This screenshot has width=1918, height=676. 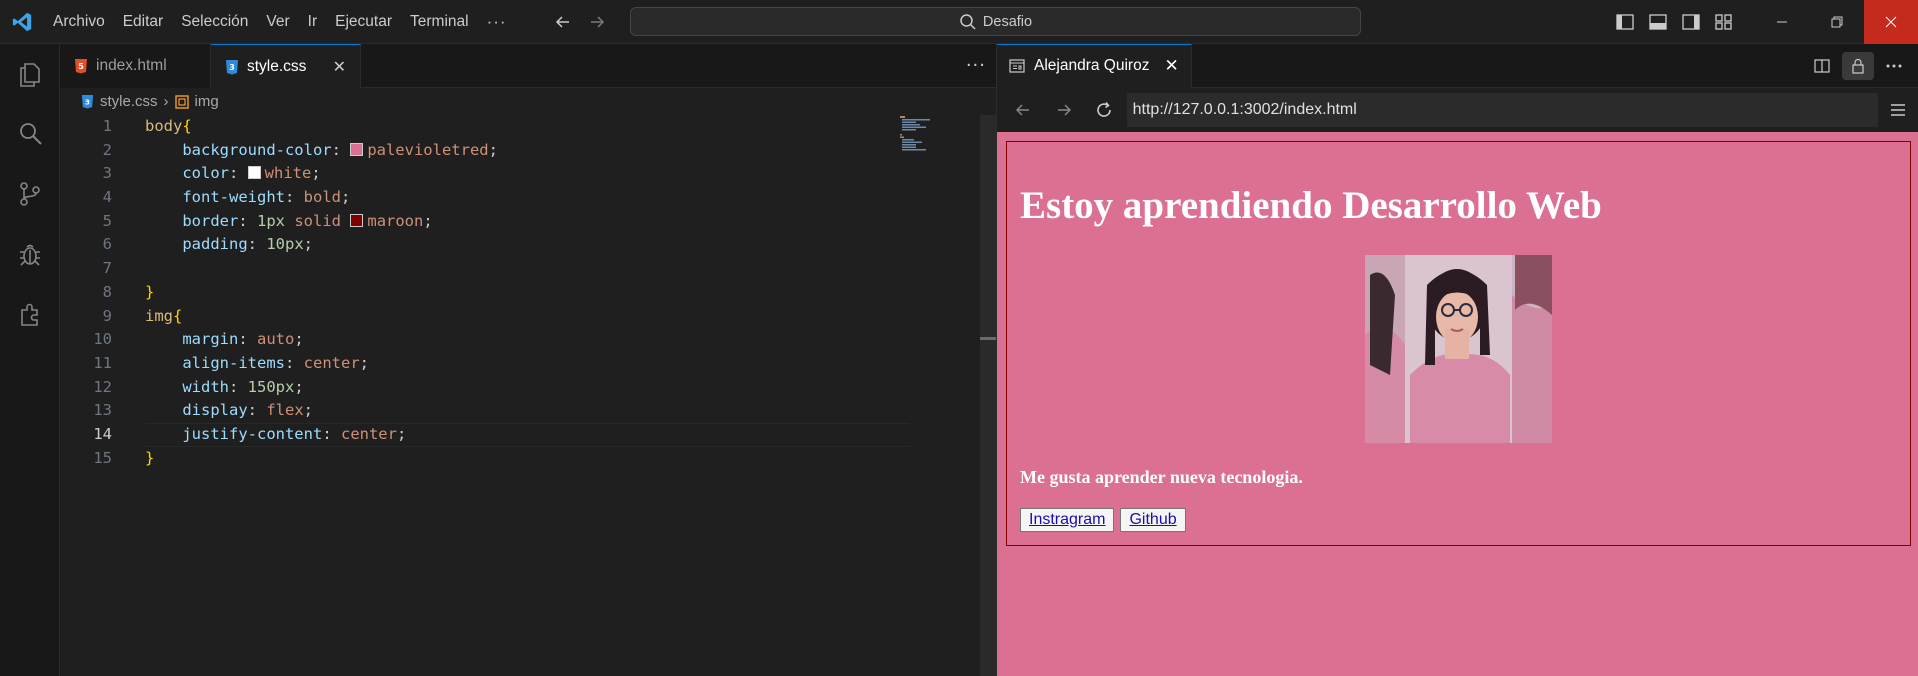 I want to click on line-content: padding: 10px;, so click(x=229, y=245).